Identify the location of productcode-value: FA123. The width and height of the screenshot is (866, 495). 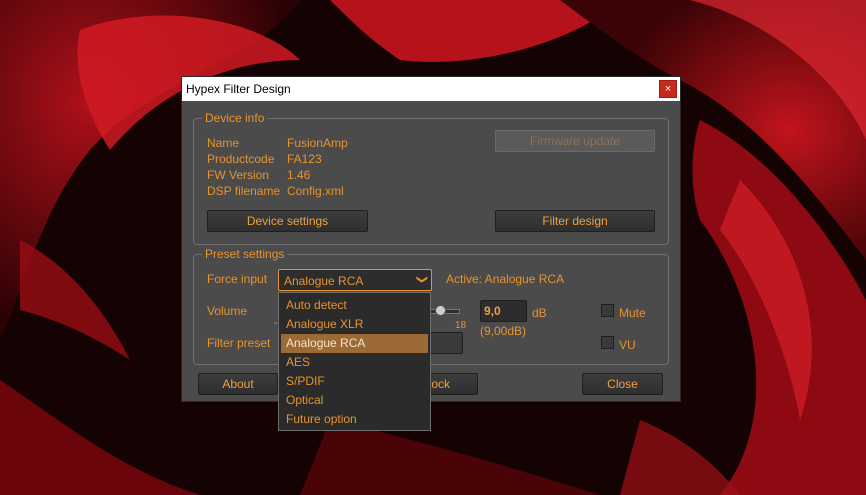
(304, 159).